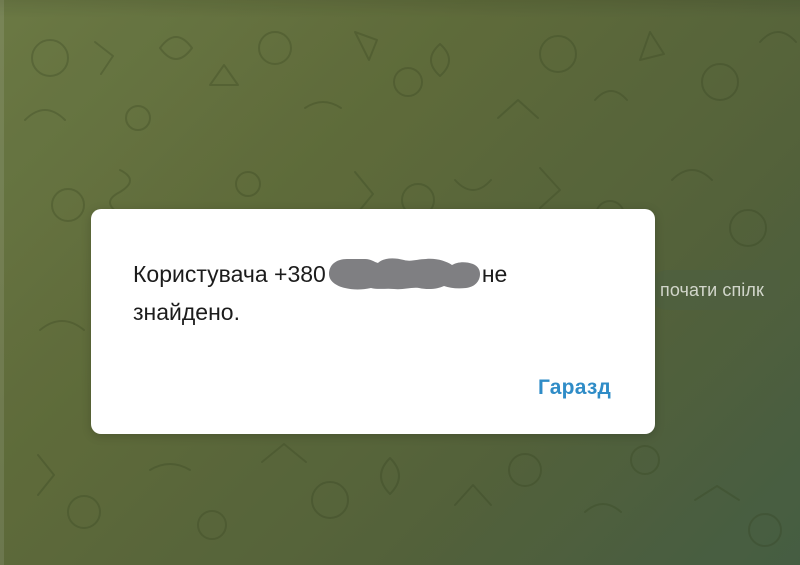 This screenshot has height=565, width=800. What do you see at coordinates (574, 388) in the screenshot?
I see `ok-button: Гаразд` at bounding box center [574, 388].